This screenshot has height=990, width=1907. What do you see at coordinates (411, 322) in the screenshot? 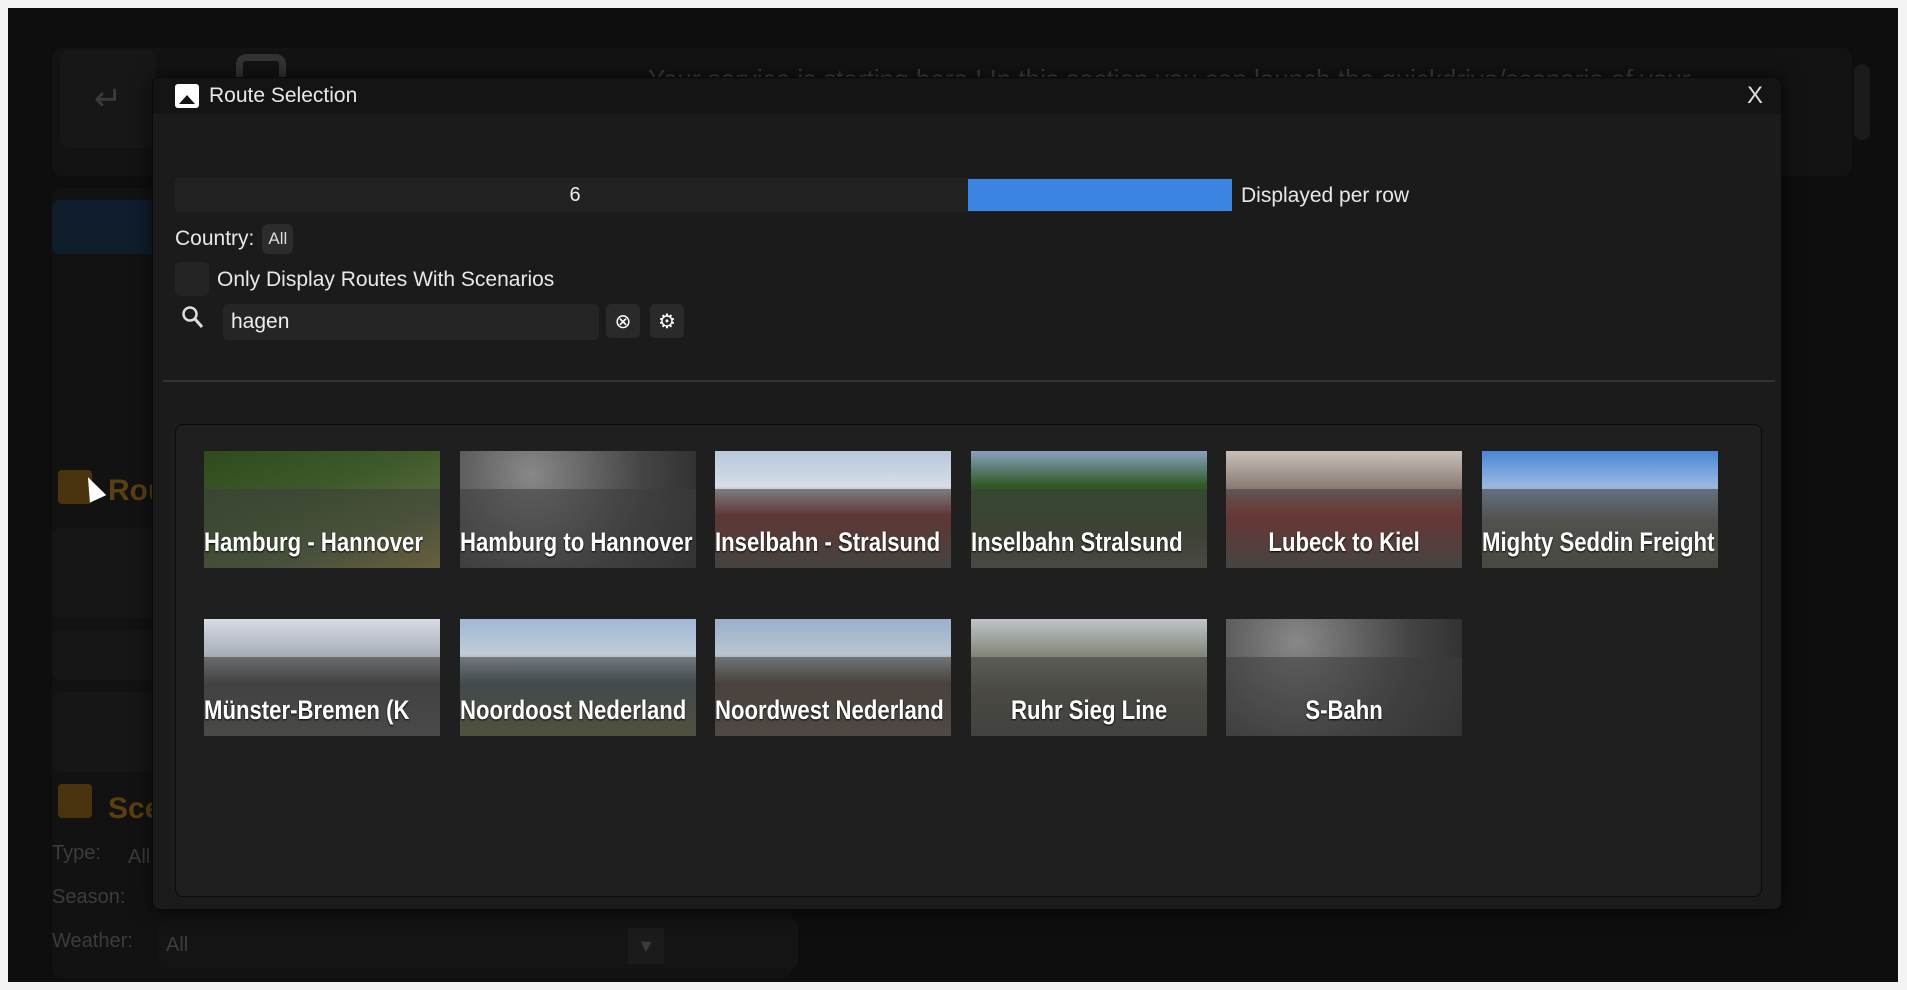
I see `search-input` at bounding box center [411, 322].